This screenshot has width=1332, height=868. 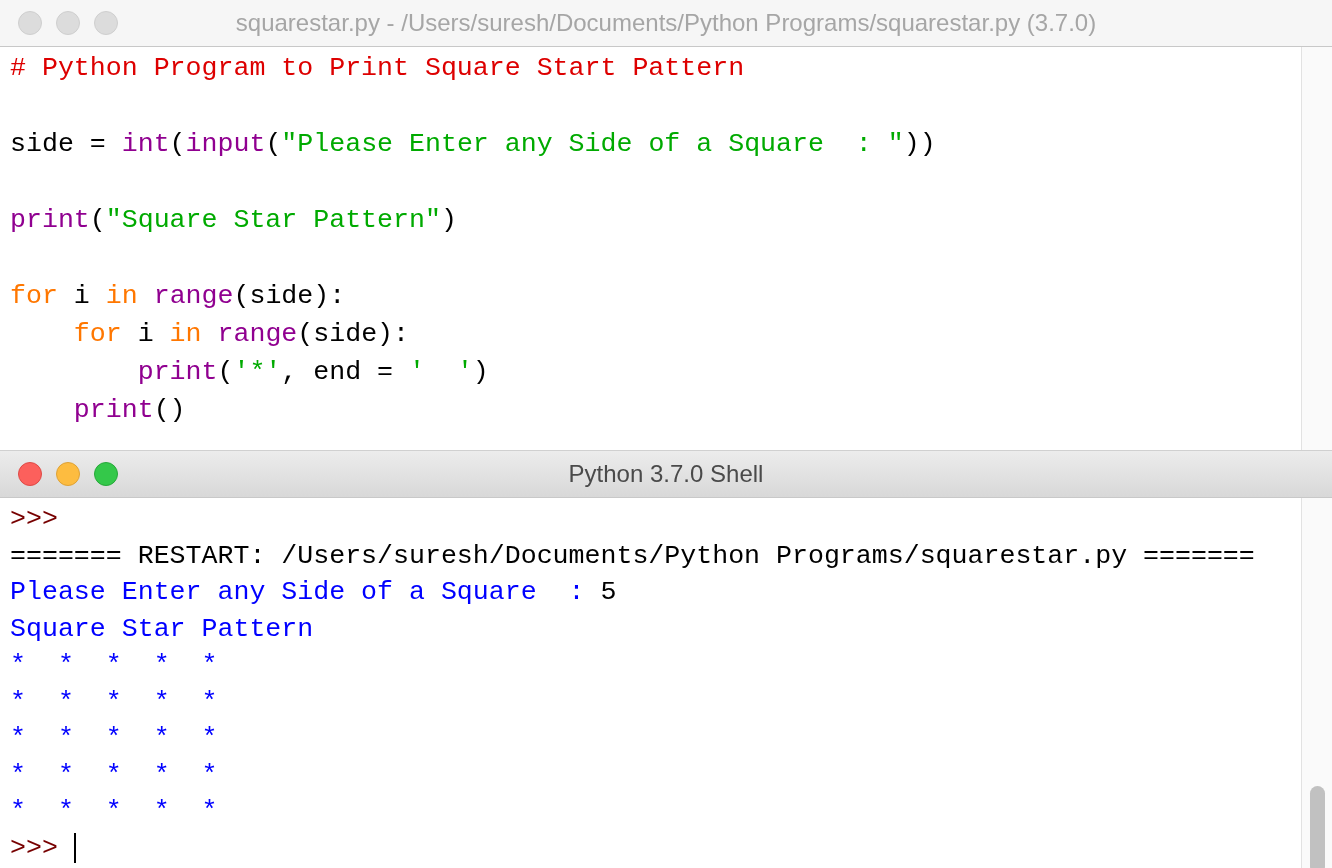 I want to click on window-title: Python 3.7.0 Shell, so click(x=666, y=474).